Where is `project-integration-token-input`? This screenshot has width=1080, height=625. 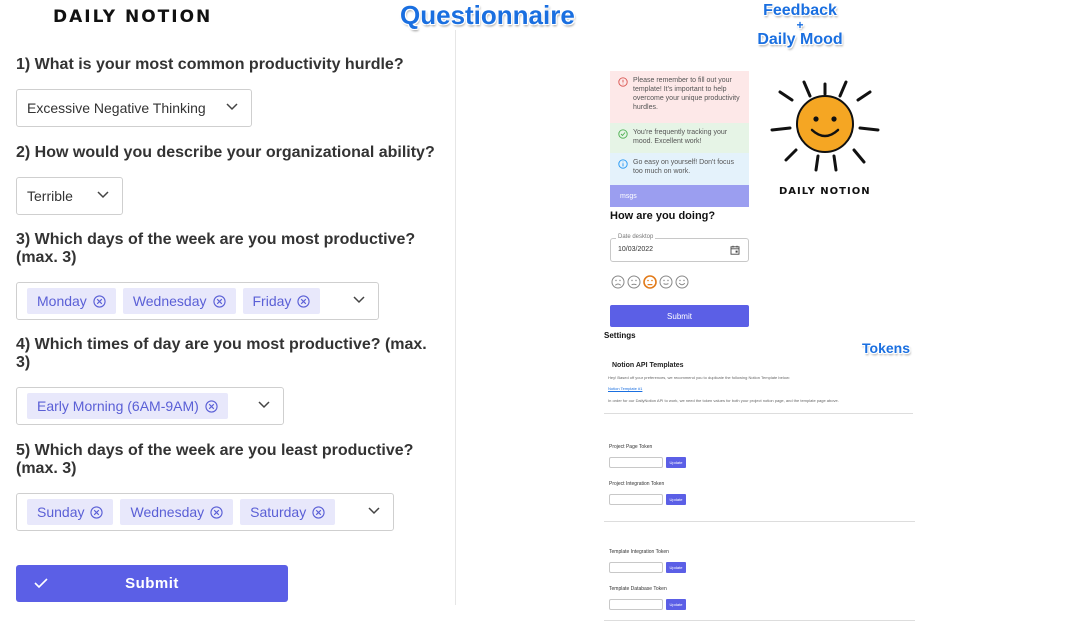 project-integration-token-input is located at coordinates (636, 499).